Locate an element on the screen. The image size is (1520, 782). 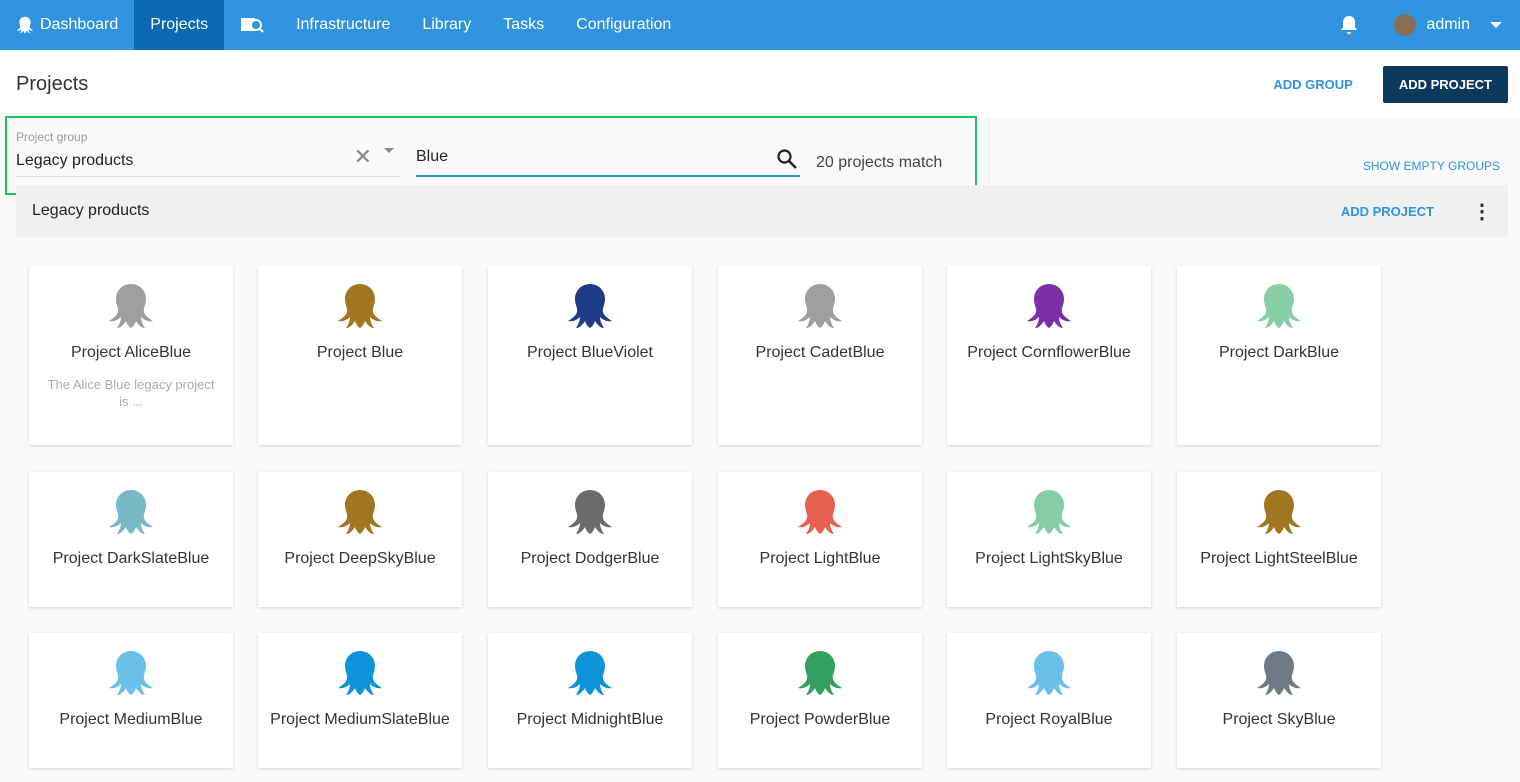
nav-label: Dashboard is located at coordinates (79, 24).